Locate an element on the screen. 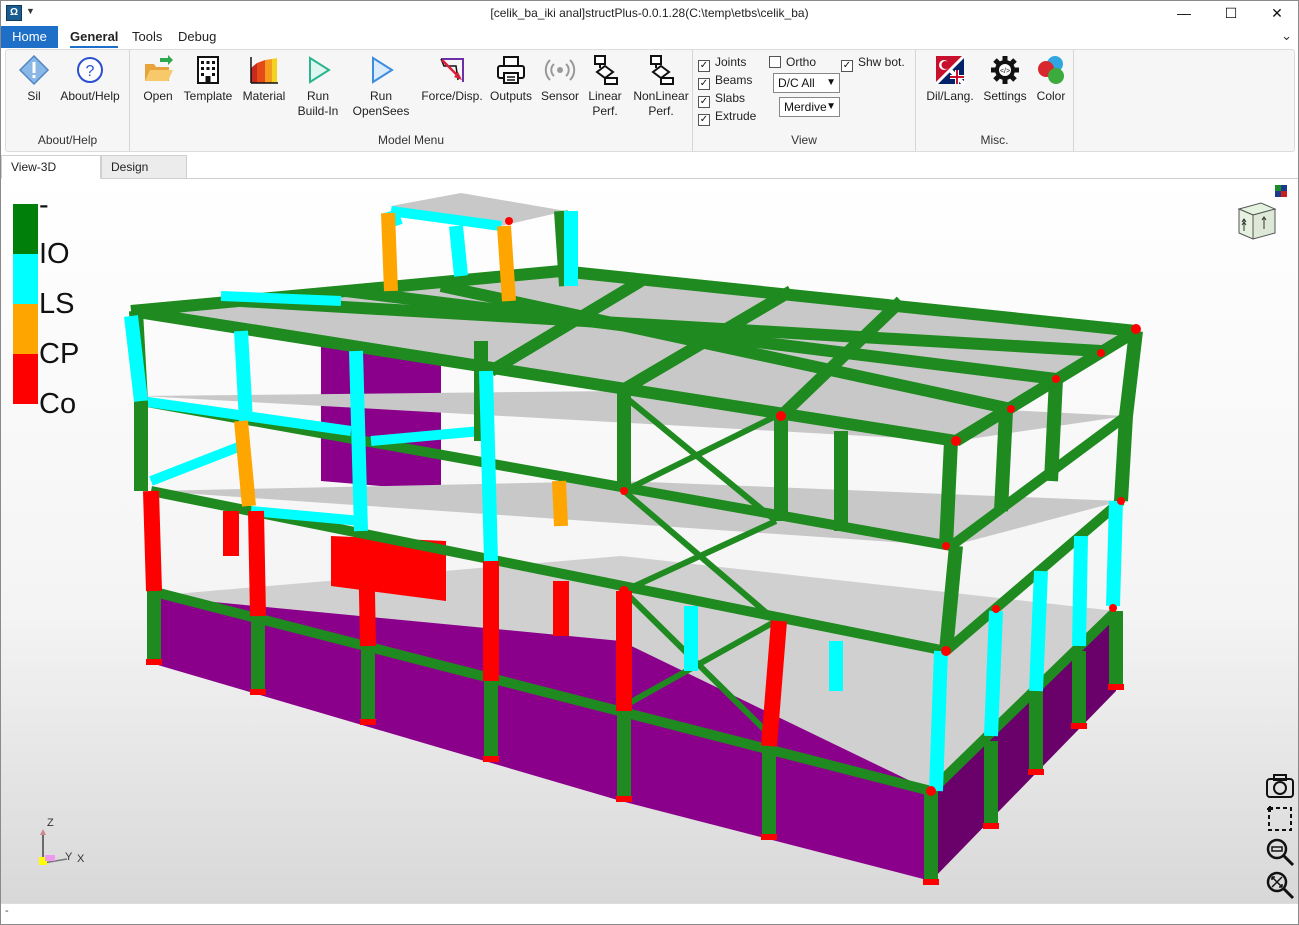 This screenshot has width=1299, height=925. group-label-misc: Misc. is located at coordinates (994, 140).